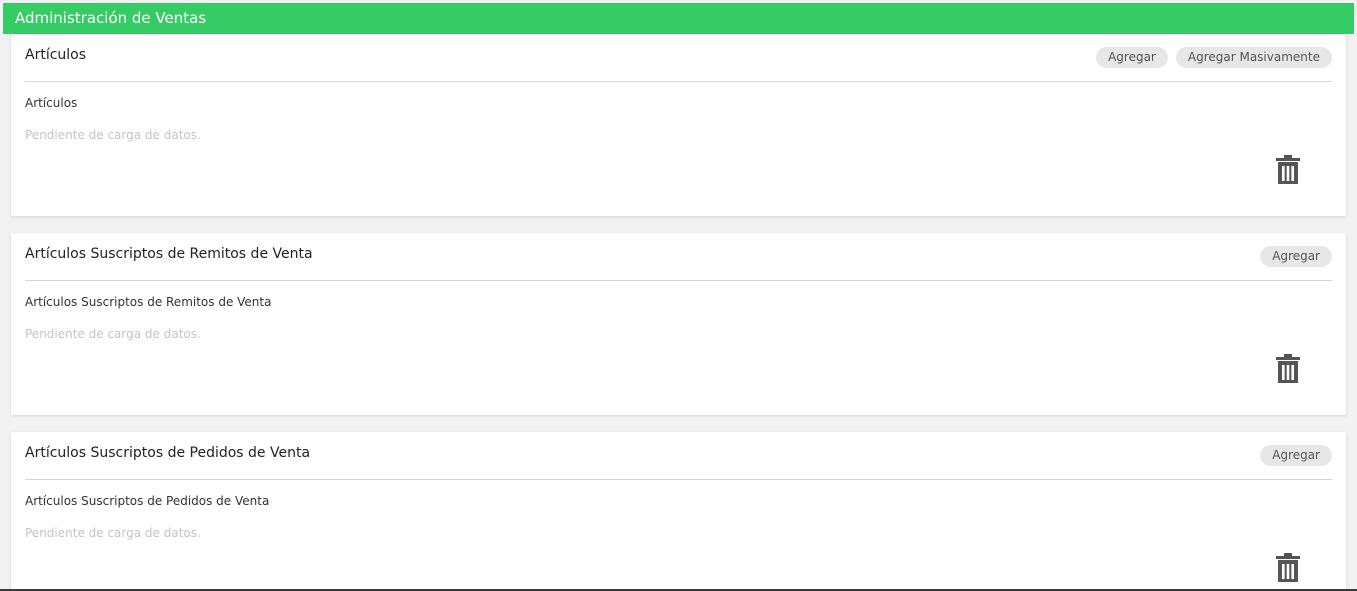 This screenshot has width=1357, height=591. What do you see at coordinates (1253, 57) in the screenshot?
I see `bulk-add-button: Agregar Masivamente` at bounding box center [1253, 57].